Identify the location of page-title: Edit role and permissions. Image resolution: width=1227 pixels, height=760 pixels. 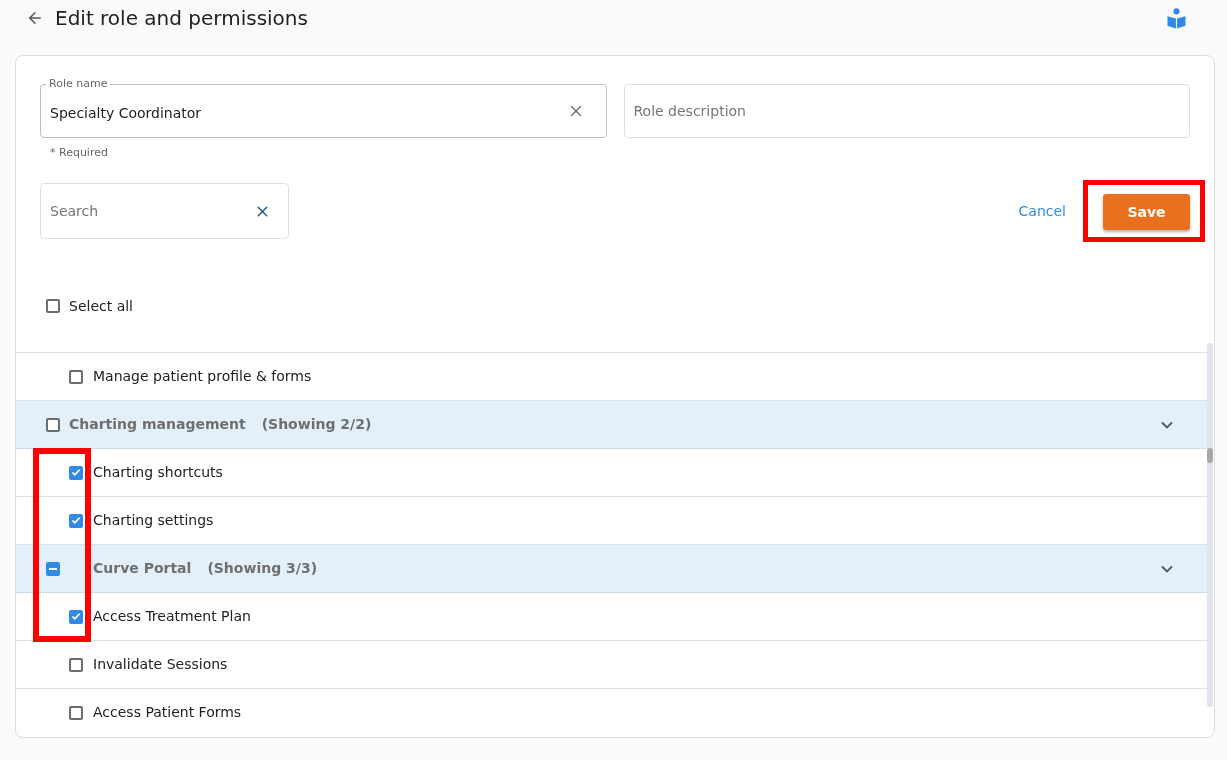
(181, 18).